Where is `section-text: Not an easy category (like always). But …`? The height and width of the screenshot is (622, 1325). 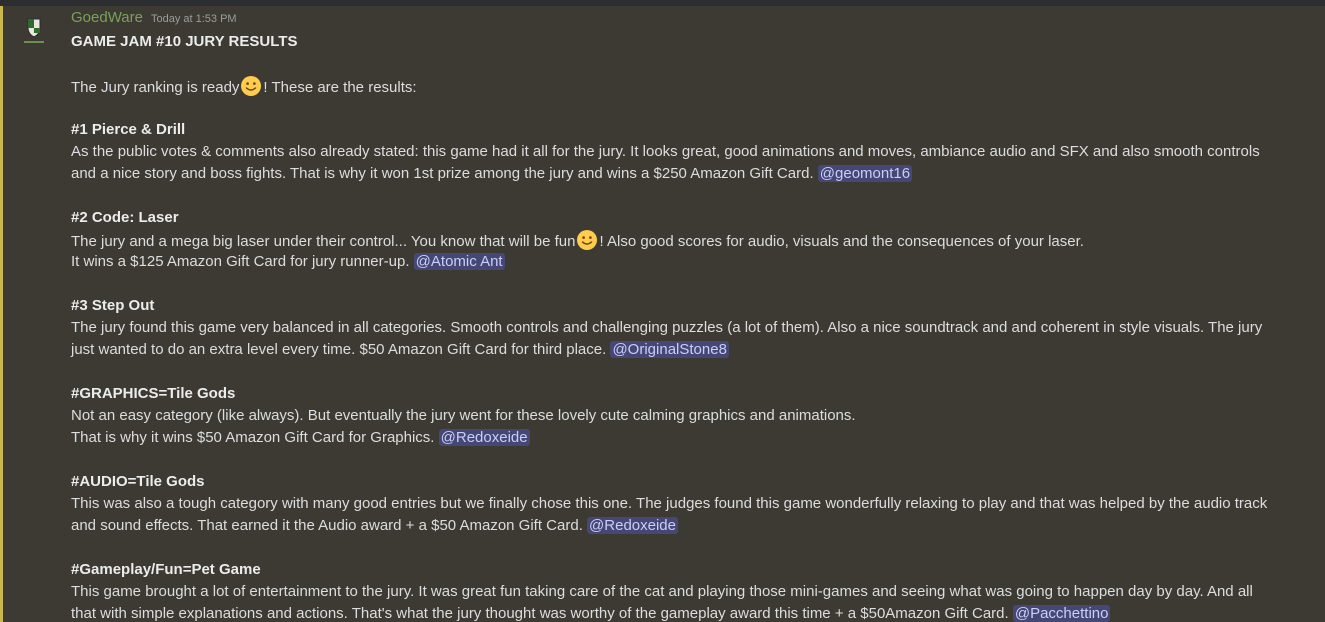
section-text: Not an easy category (like always). But … is located at coordinates (463, 415).